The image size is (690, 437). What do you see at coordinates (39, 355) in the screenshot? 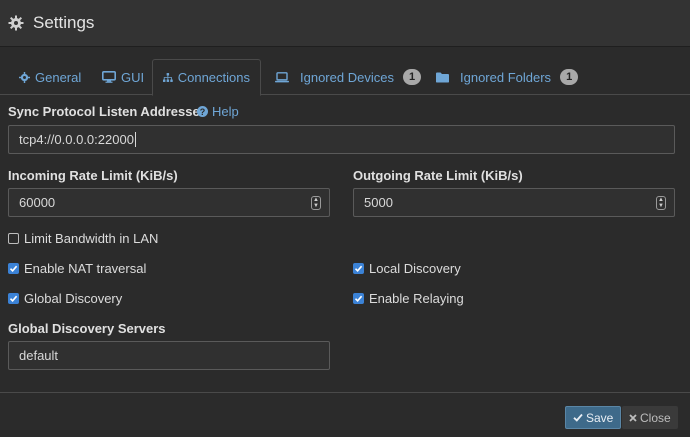
I see `discovery-servers-value: default` at bounding box center [39, 355].